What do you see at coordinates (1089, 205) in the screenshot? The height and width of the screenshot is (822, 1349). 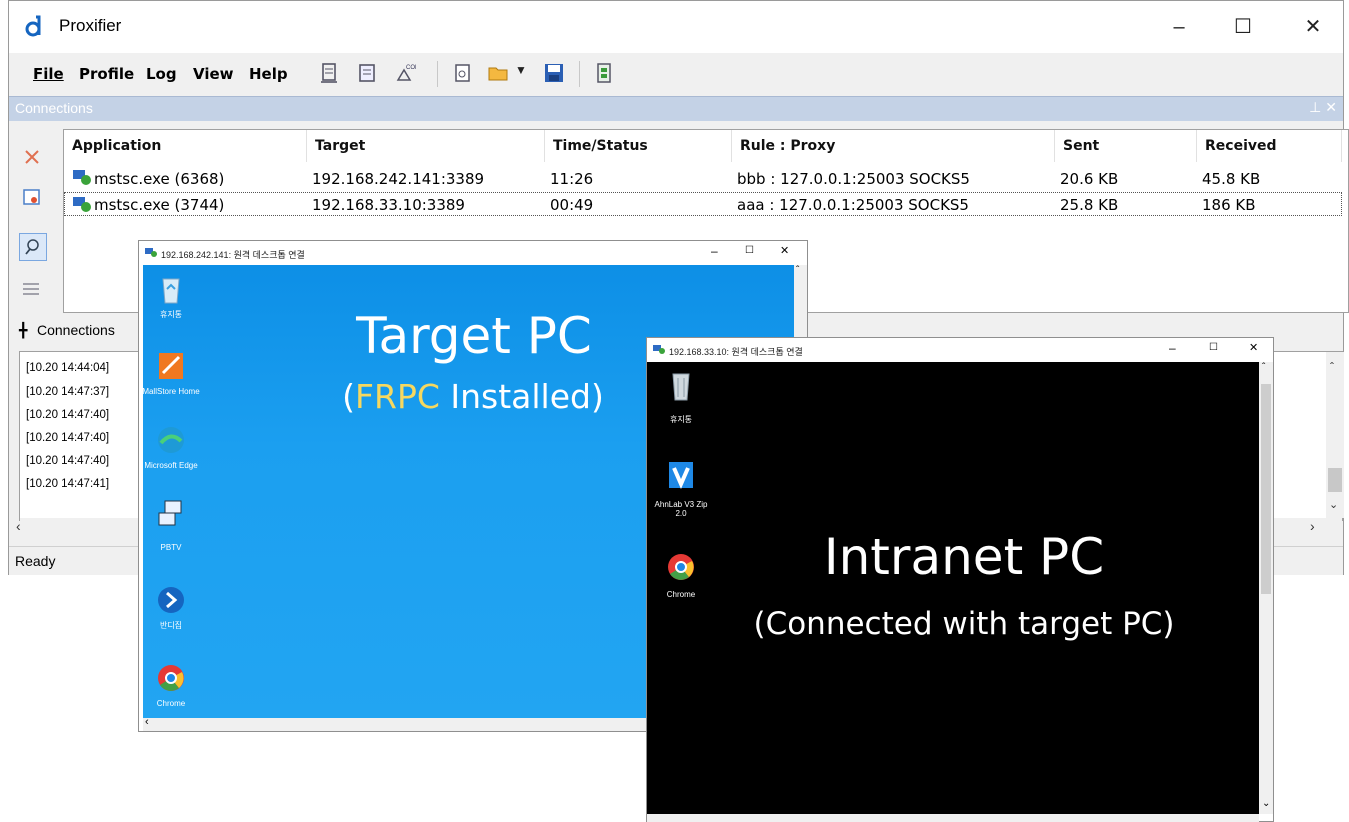 I see `cell-sent: 25.8 KB` at bounding box center [1089, 205].